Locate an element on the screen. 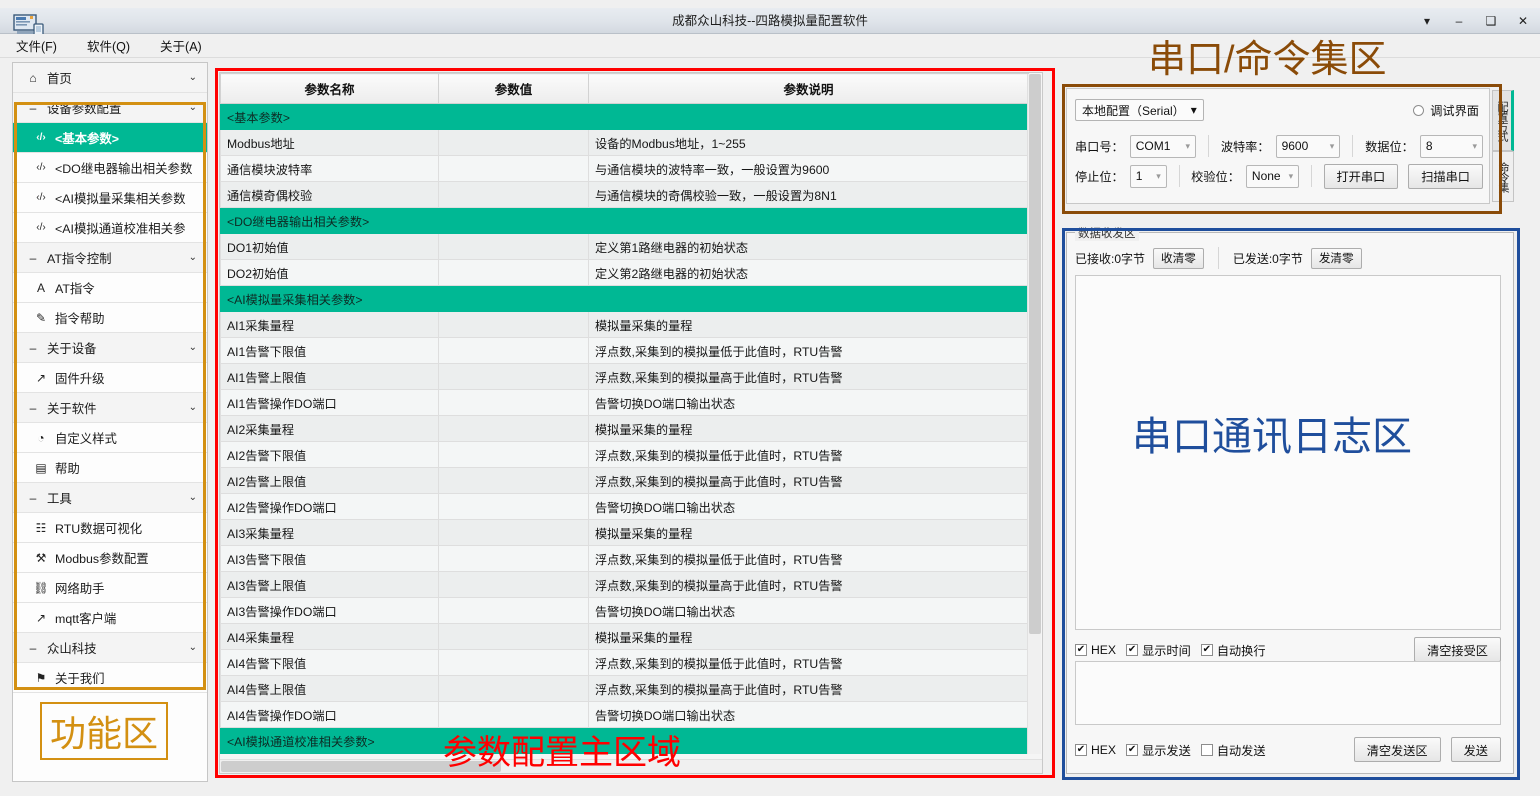 Image resolution: width=1540 pixels, height=796 pixels. table-row: AI2告警上限值 浮点数,采集到的模拟量高于此值时，RTU告警 is located at coordinates (624, 480).